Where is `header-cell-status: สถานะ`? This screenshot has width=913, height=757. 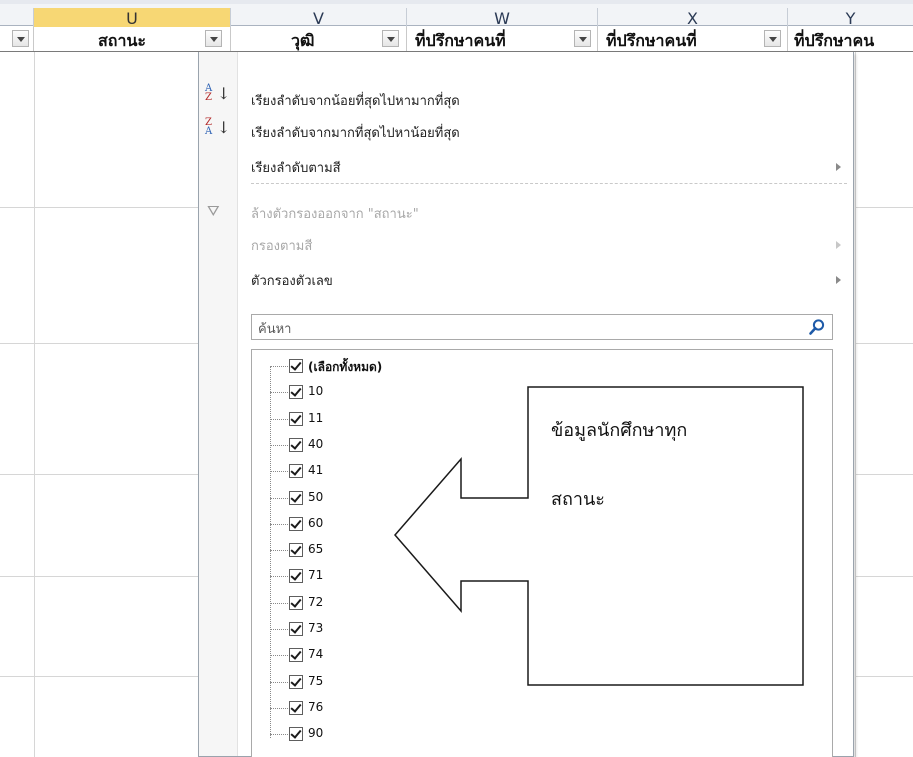 header-cell-status: สถานะ is located at coordinates (132, 39).